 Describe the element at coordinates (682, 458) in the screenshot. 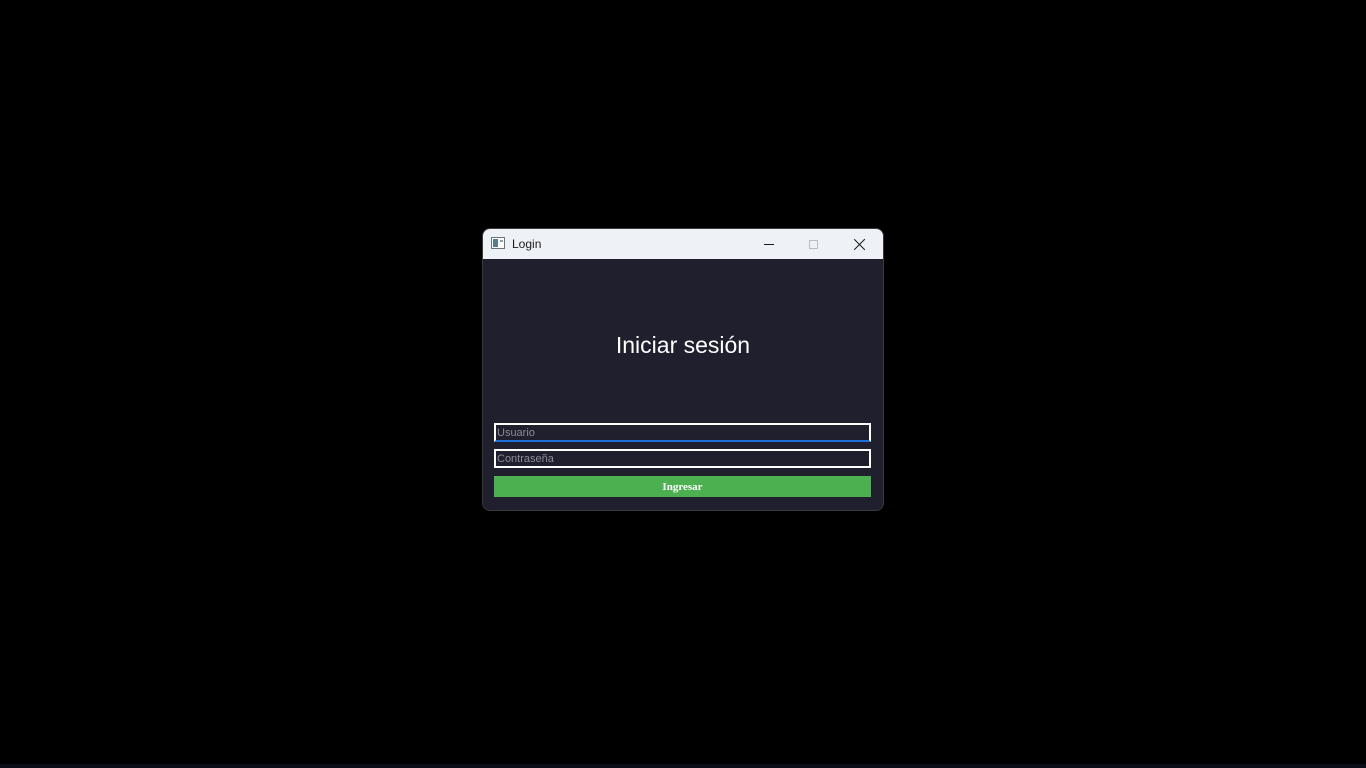

I see `password-field` at that location.